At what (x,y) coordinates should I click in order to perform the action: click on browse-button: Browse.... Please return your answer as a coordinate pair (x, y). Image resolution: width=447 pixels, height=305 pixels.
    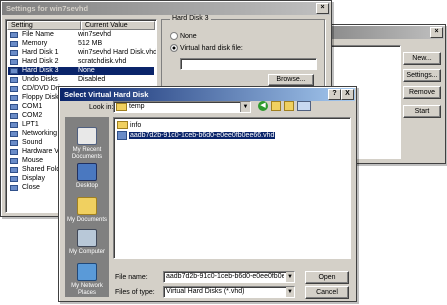
    Looking at the image, I should click on (291, 80).